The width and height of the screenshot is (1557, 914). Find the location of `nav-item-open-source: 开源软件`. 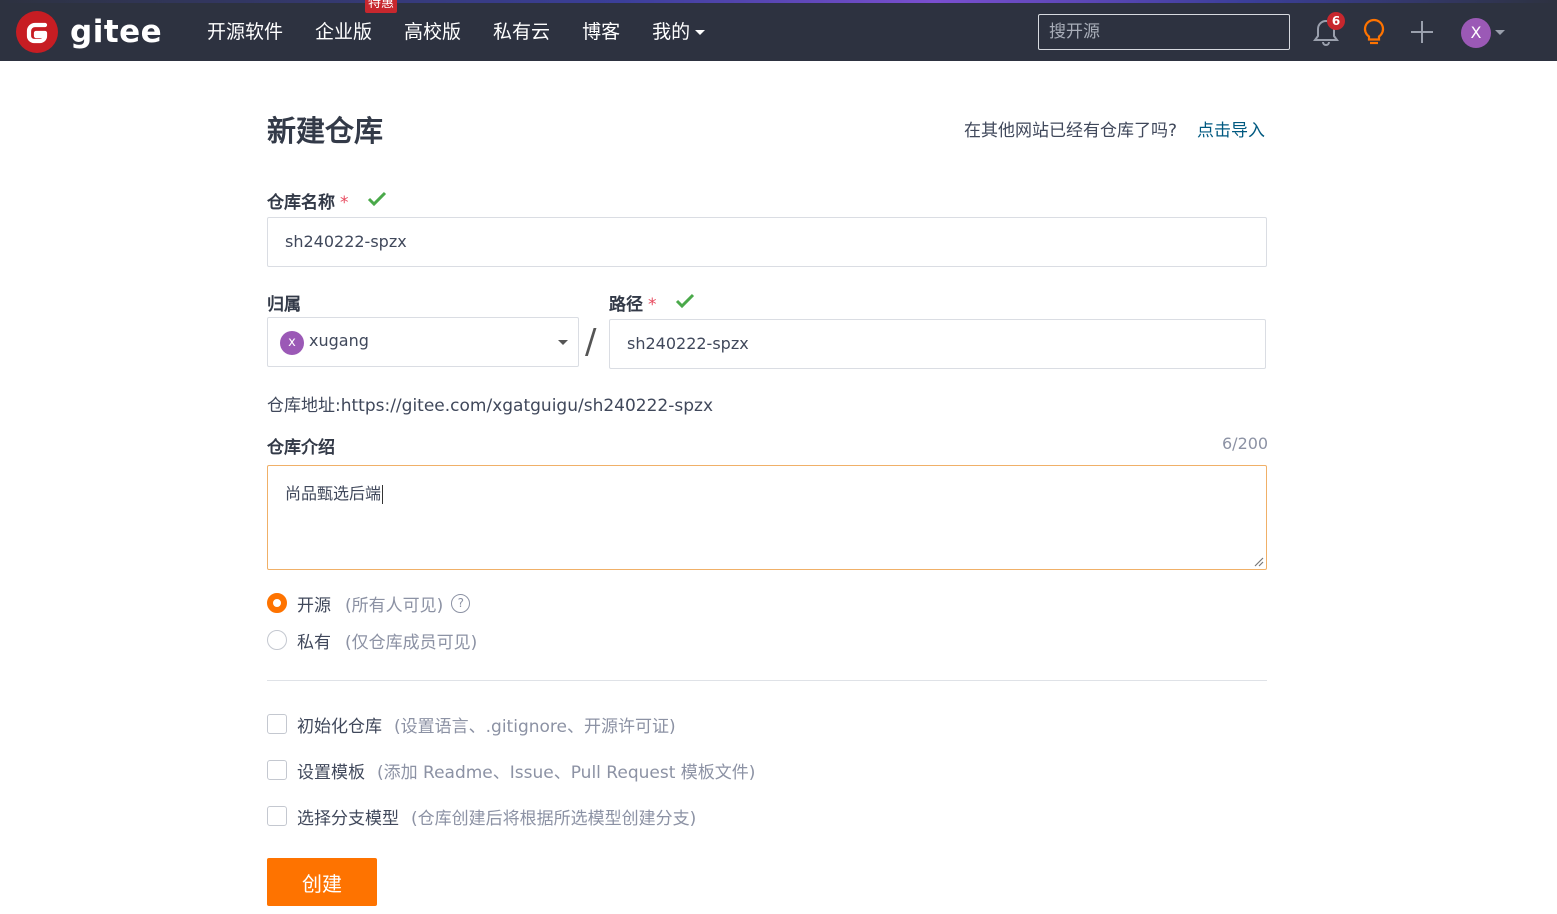

nav-item-open-source: 开源软件 is located at coordinates (245, 30).